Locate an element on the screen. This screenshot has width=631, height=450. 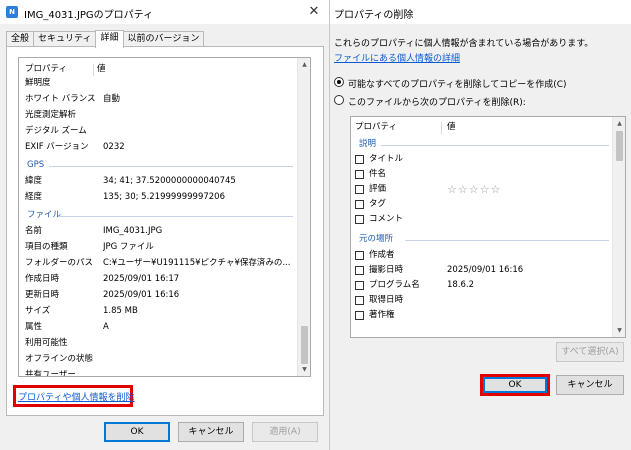
list-item: コメント is located at coordinates (481, 219).